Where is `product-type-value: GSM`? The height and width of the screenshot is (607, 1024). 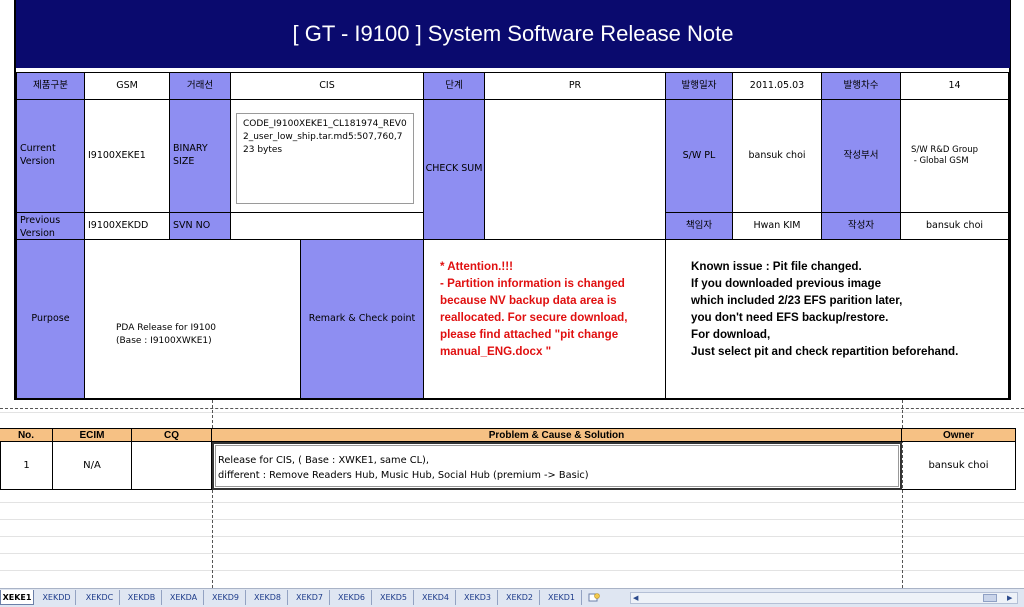
product-type-value: GSM is located at coordinates (127, 86).